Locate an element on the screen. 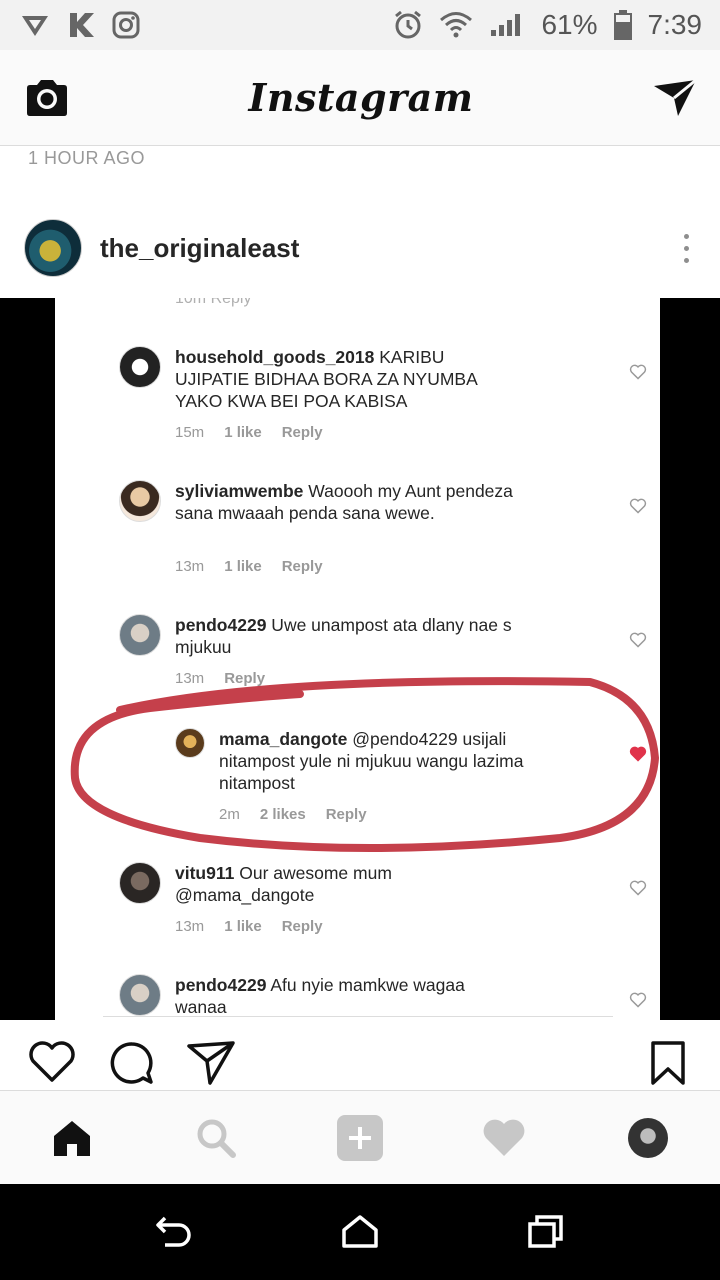 This screenshot has height=1280, width=720. home-nav-icon is located at coordinates (360, 1231).